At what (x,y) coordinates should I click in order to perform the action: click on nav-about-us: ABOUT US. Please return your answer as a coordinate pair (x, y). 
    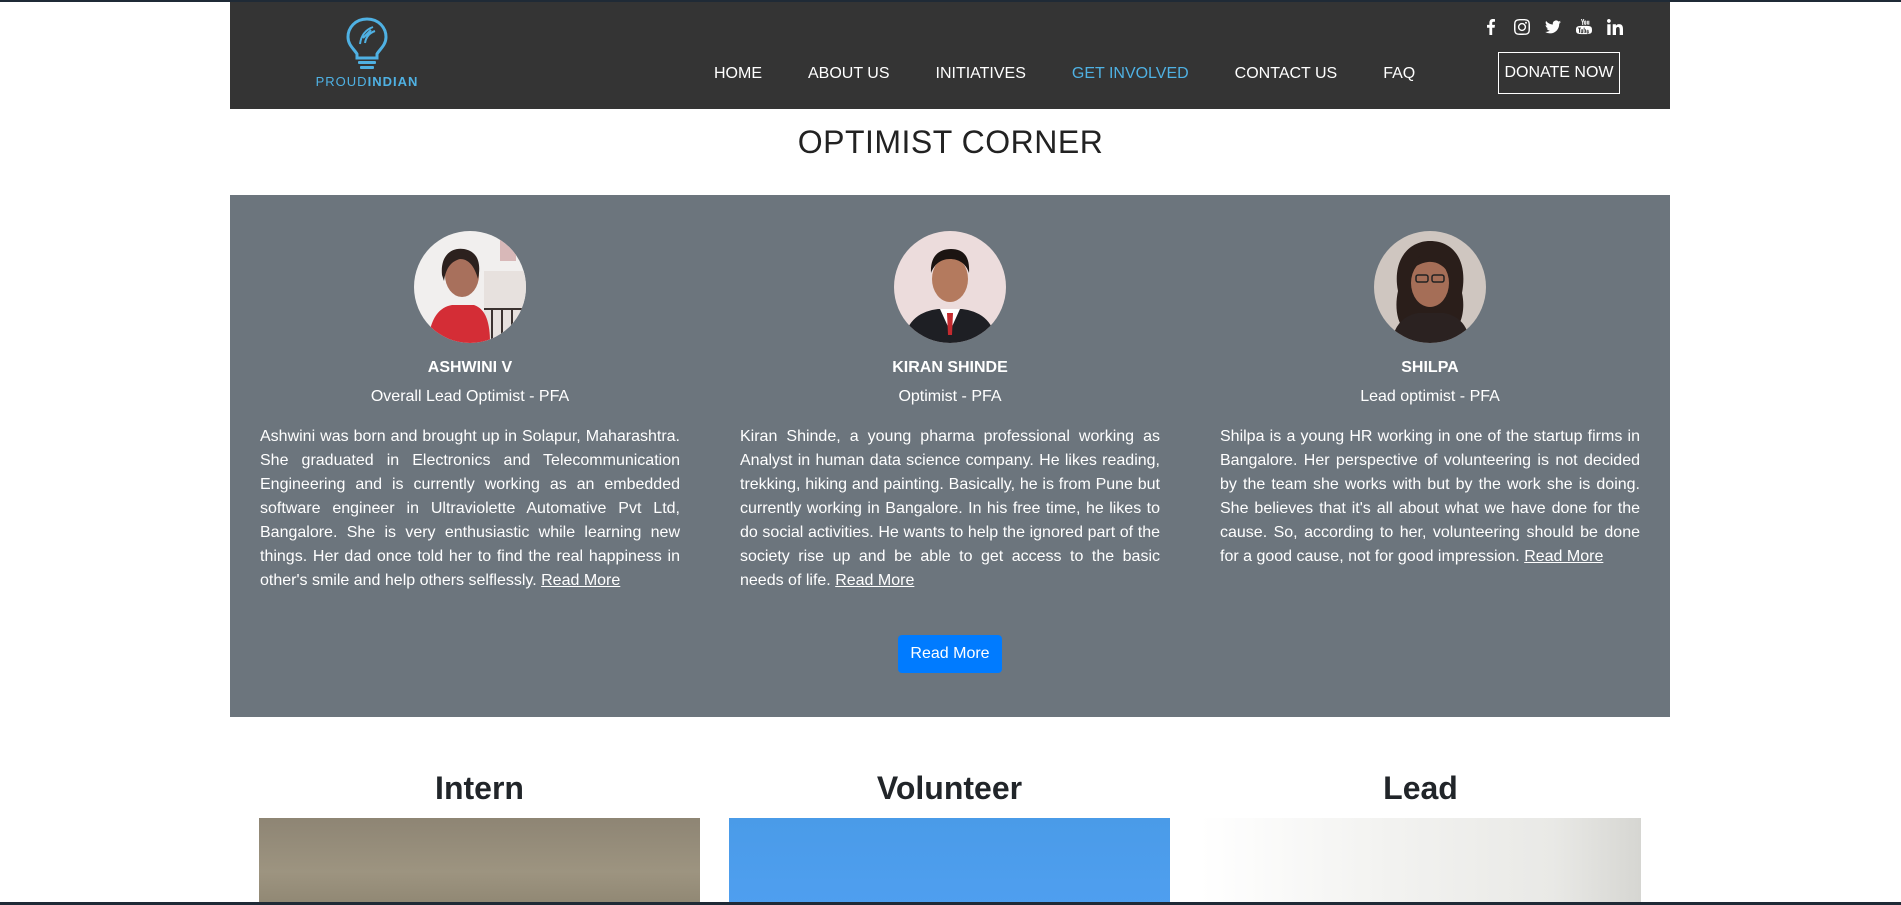
    Looking at the image, I should click on (849, 74).